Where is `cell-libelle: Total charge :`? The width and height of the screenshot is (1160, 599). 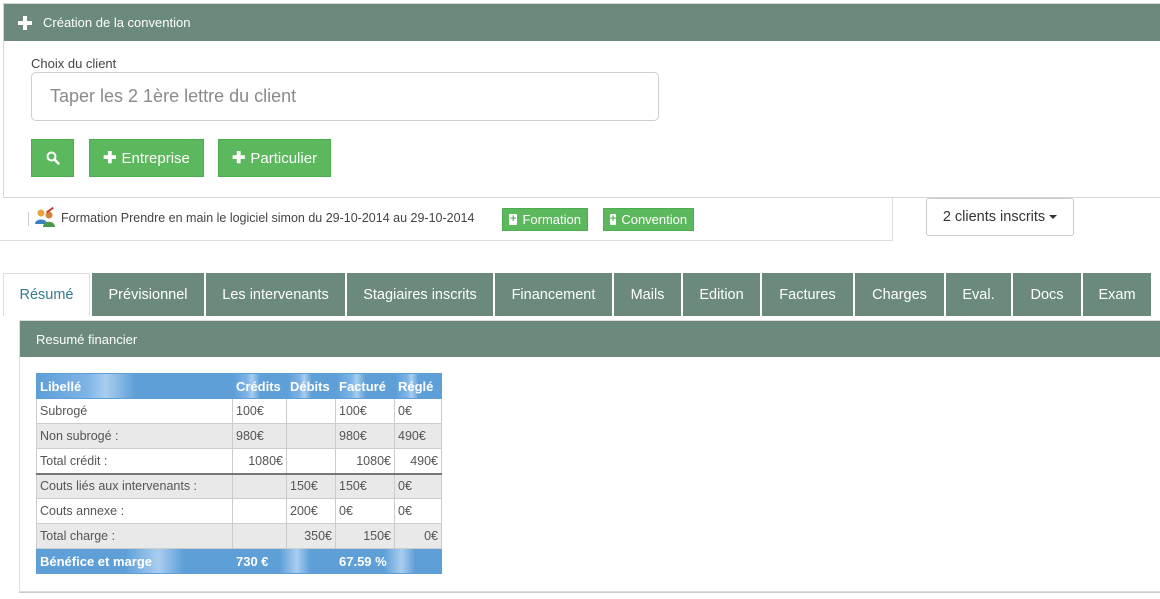
cell-libelle: Total charge : is located at coordinates (134, 536).